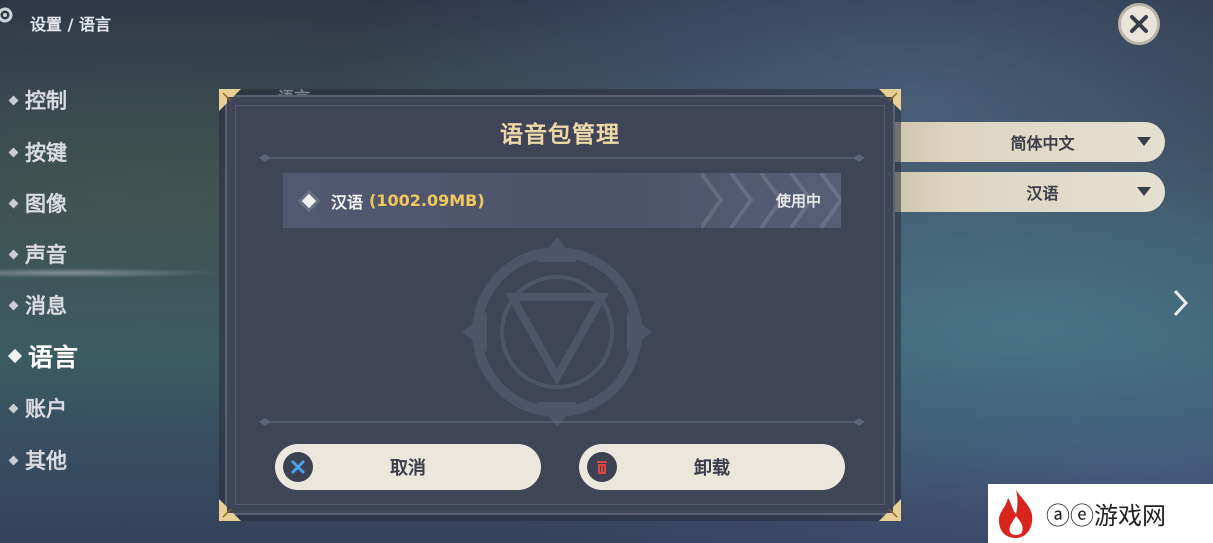  I want to click on modal-title: 语音包管理, so click(560, 135).